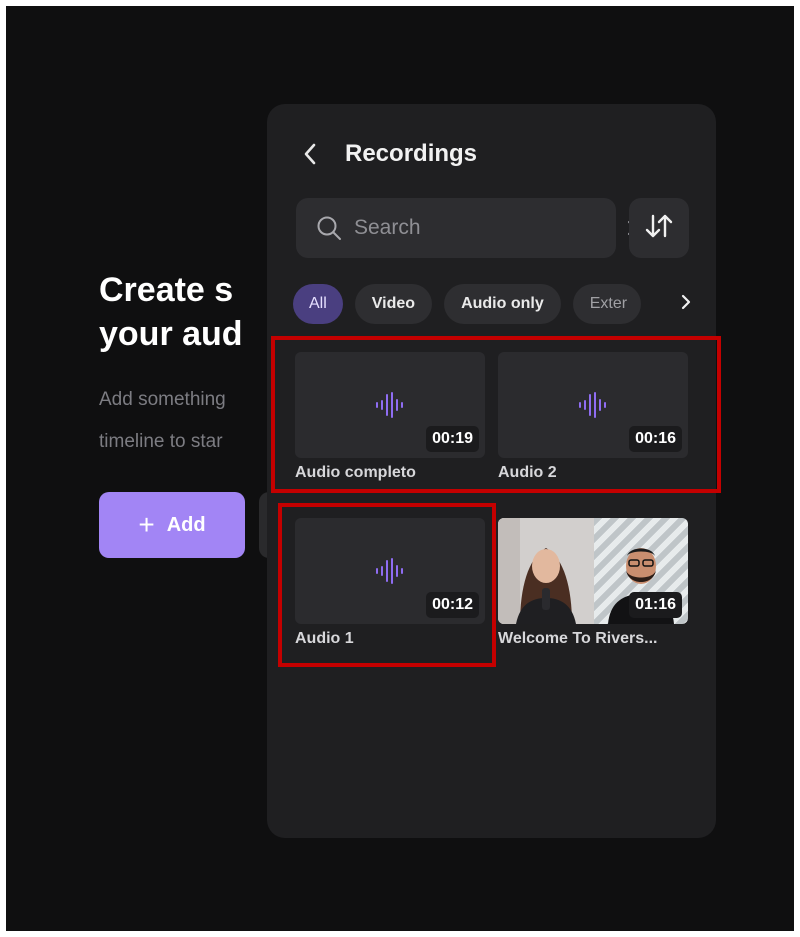 This screenshot has height=937, width=800. I want to click on recording-name: Audio completo, so click(355, 472).